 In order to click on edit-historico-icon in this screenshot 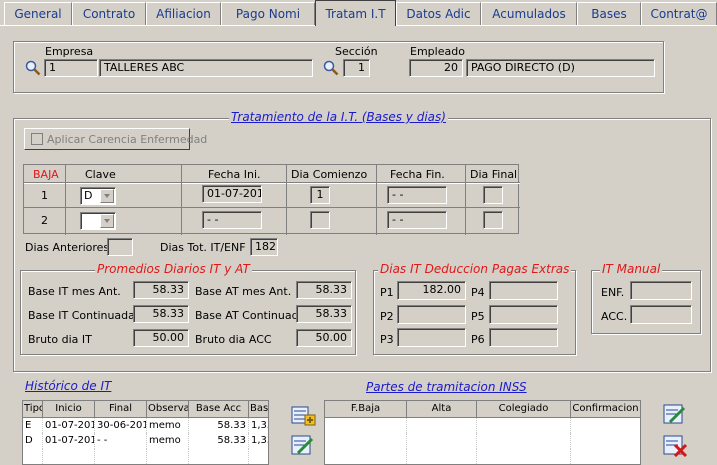, I will do `click(303, 445)`.